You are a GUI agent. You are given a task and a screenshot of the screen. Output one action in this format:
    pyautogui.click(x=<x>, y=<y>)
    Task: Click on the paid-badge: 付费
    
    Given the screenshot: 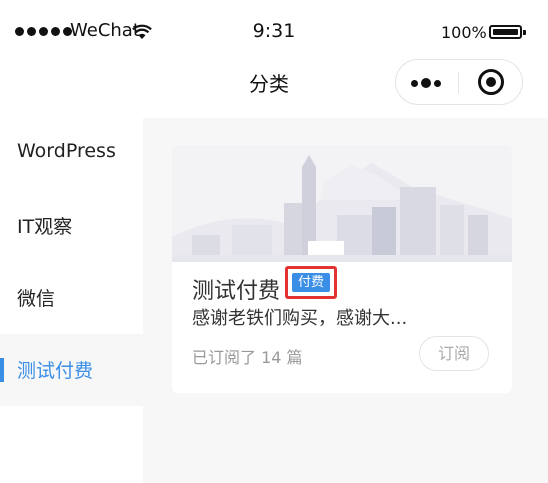 What is the action you would take?
    pyautogui.click(x=311, y=282)
    